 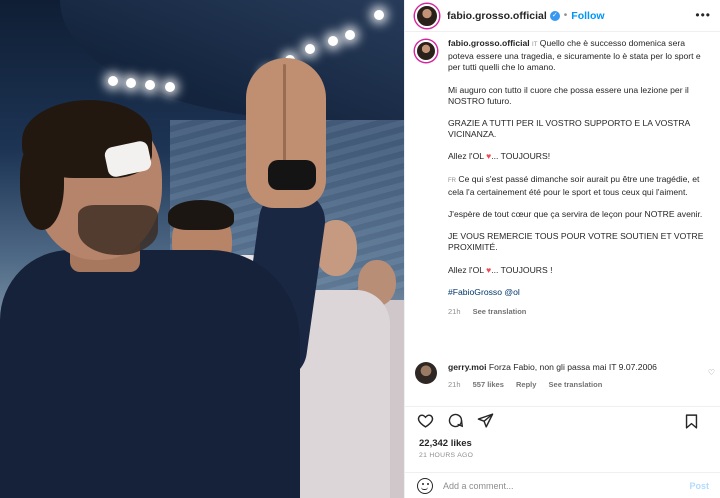 I want to click on reply-button: Reply, so click(x=526, y=384).